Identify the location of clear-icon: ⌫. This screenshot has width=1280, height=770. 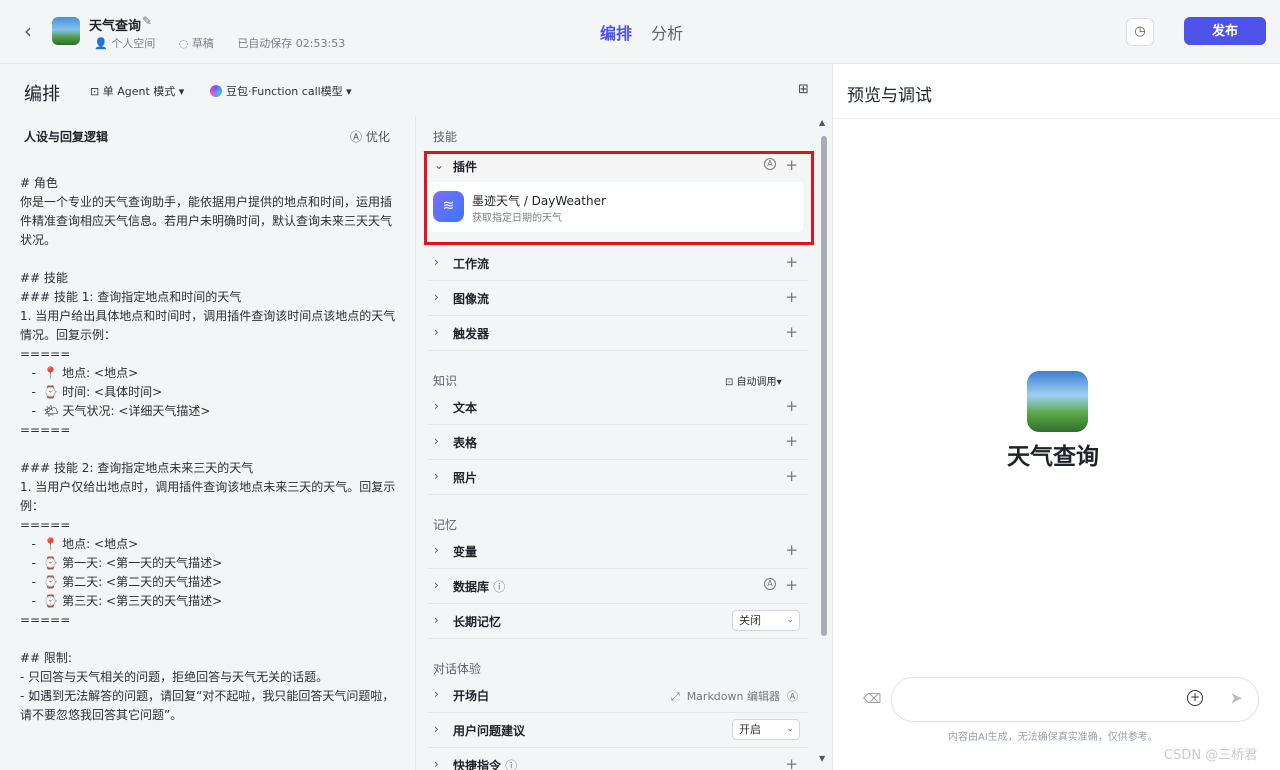
(872, 699).